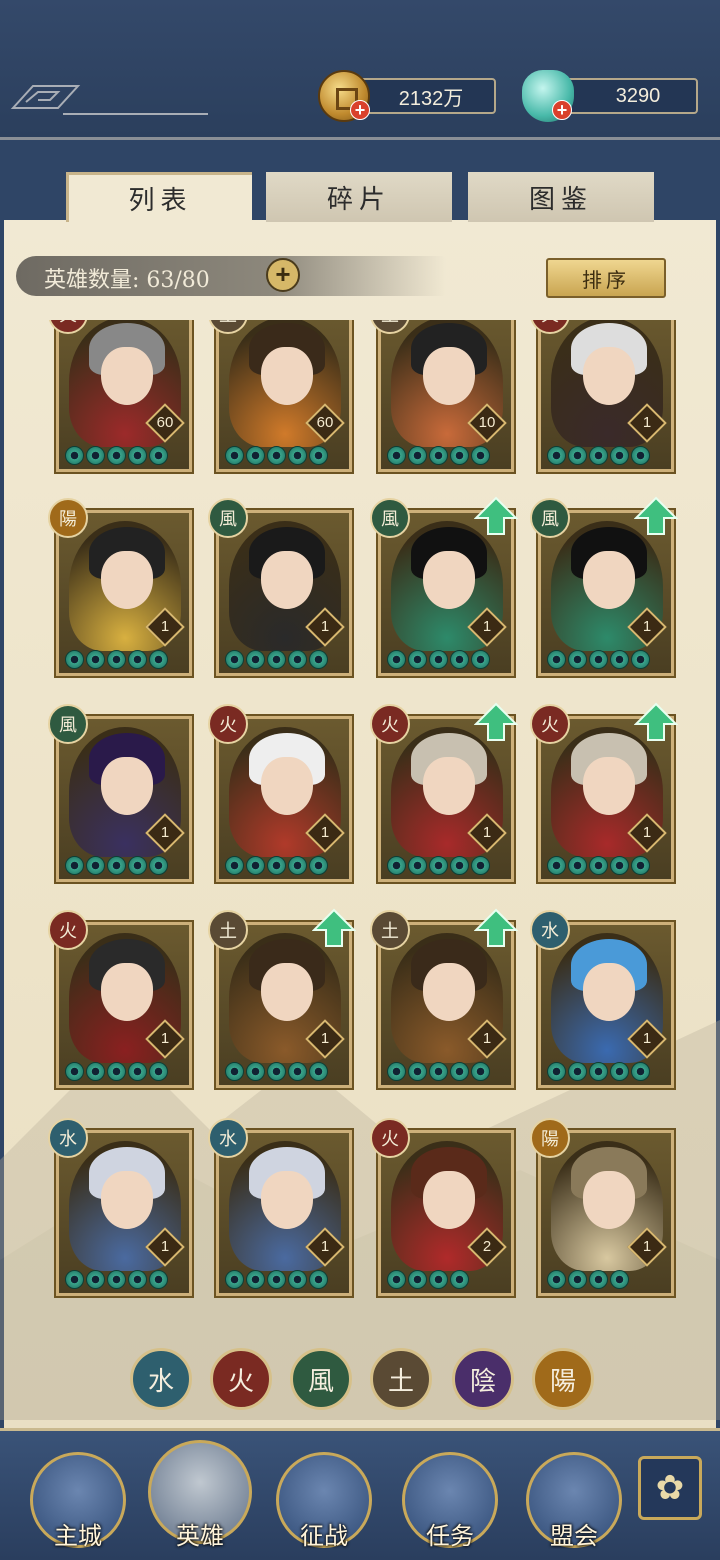 This screenshot has height=1560, width=720. Describe the element at coordinates (487, 422) in the screenshot. I see `hero-level: 10` at that location.